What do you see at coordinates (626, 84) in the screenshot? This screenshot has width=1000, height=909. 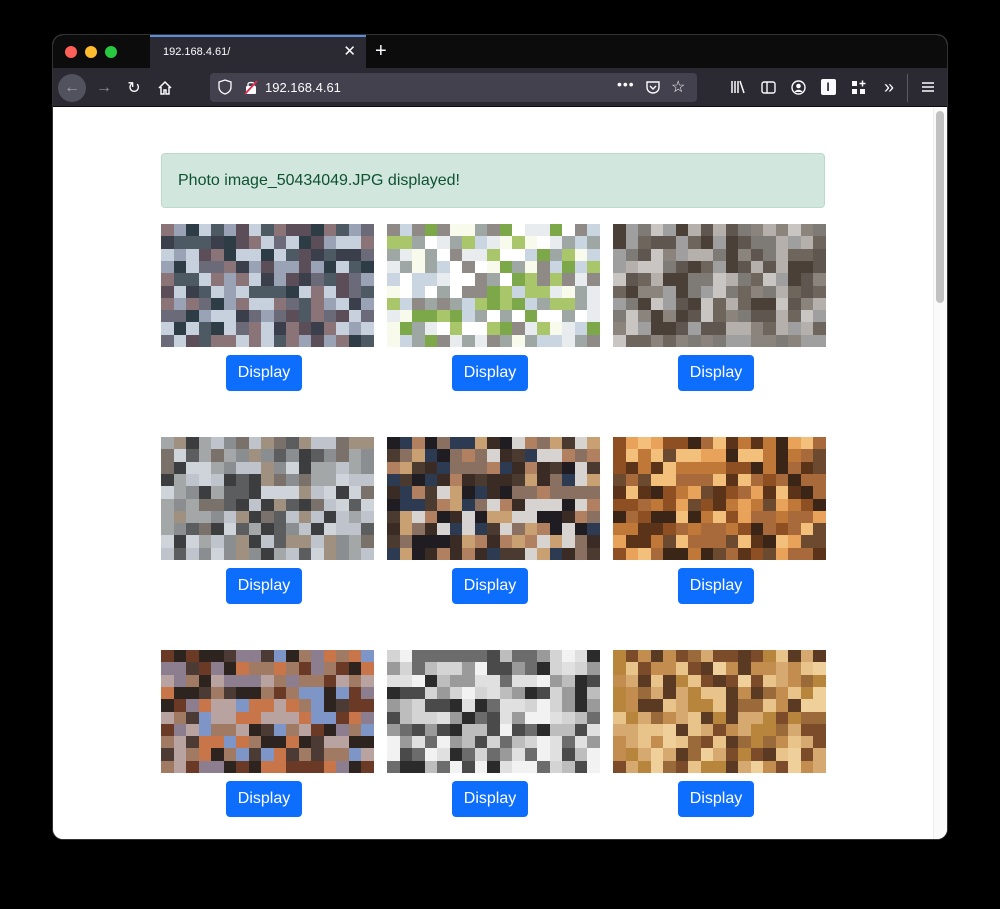 I see `more-icon: •••` at bounding box center [626, 84].